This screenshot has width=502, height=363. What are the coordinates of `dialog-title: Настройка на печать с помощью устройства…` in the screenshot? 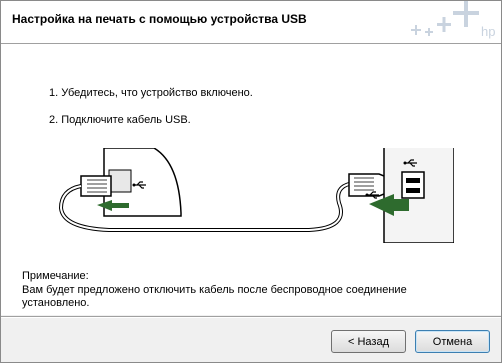 It's located at (159, 19).